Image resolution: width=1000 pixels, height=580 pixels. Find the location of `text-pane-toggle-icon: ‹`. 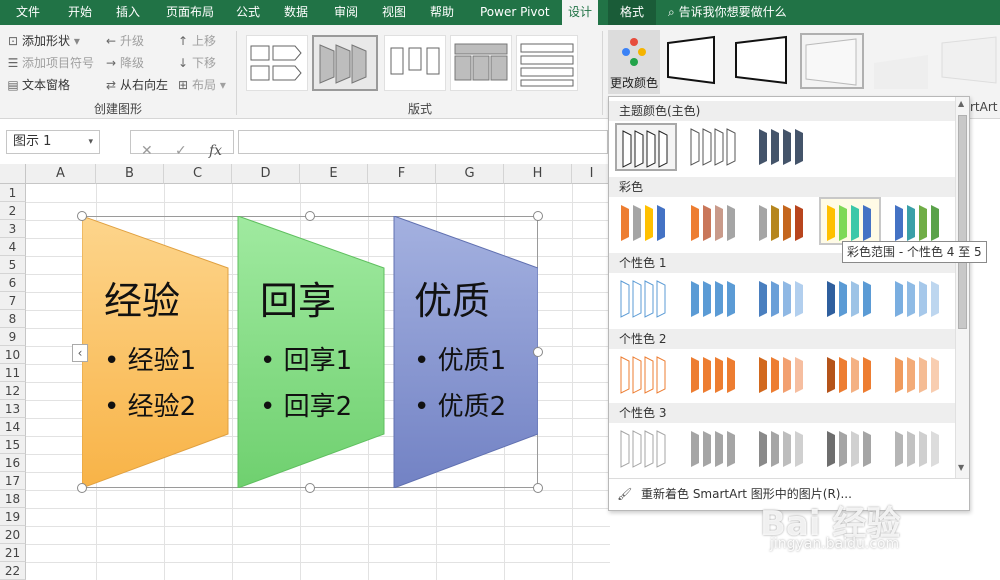

text-pane-toggle-icon: ‹ is located at coordinates (80, 353).